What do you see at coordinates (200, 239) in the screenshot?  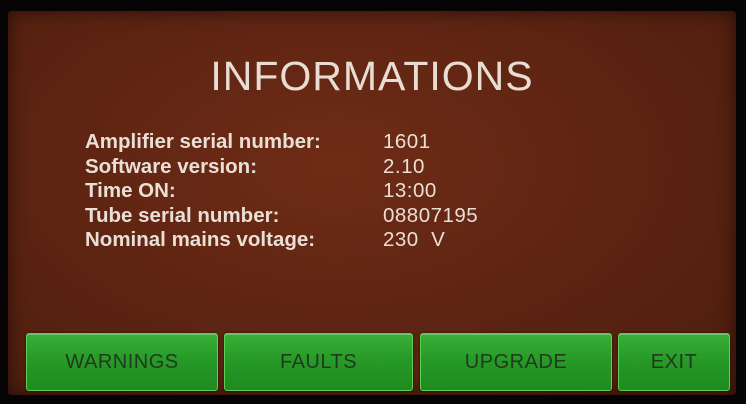 I see `info-label: Nominal mains voltage:` at bounding box center [200, 239].